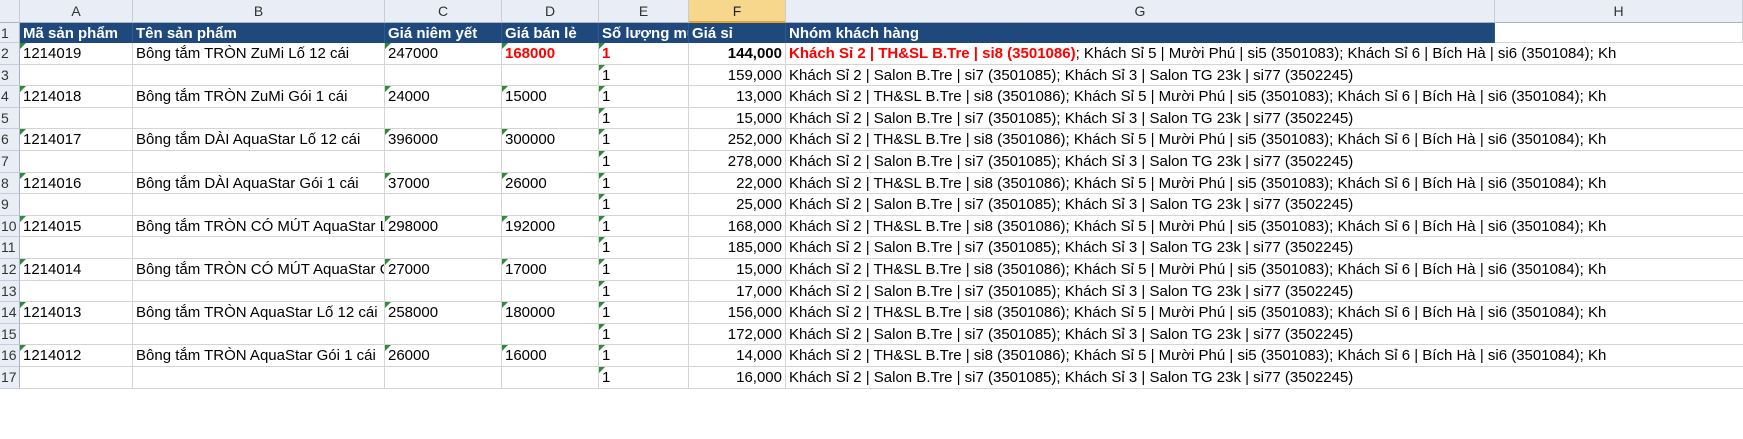  I want to click on cell-a-row-14: 1214013, so click(76, 313).